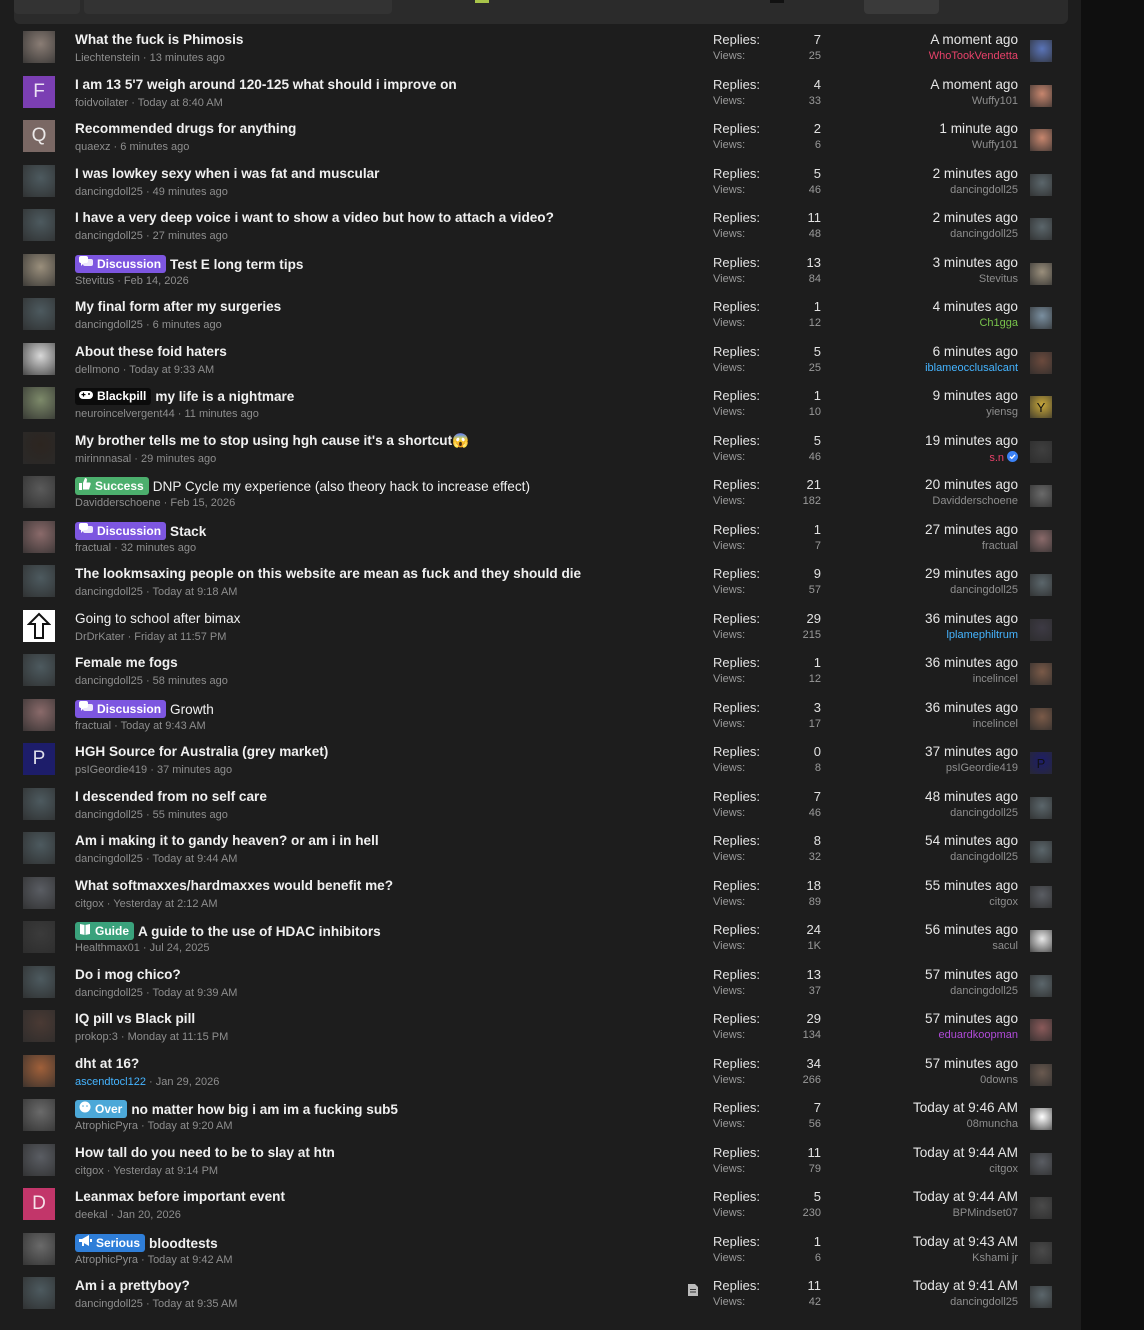  What do you see at coordinates (165, 904) in the screenshot?
I see `thread-start-date: Yesterday at 2:12 AM` at bounding box center [165, 904].